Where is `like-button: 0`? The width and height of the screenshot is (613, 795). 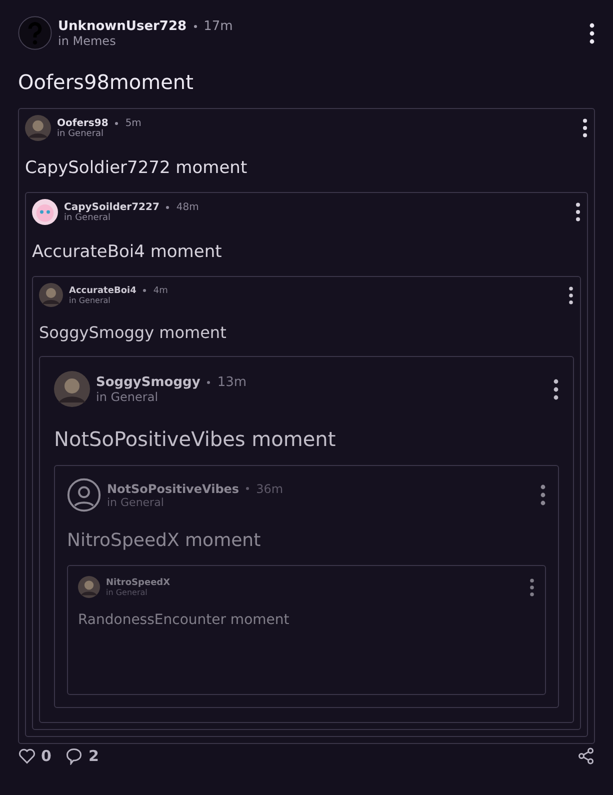 like-button: 0 is located at coordinates (35, 756).